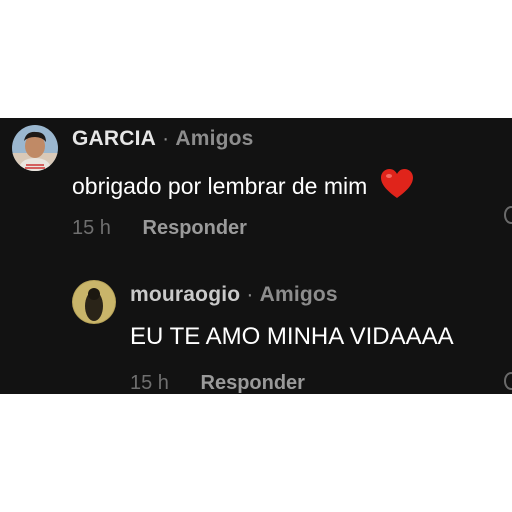 This screenshot has height=512, width=512. I want to click on username: mouraogio, so click(185, 294).